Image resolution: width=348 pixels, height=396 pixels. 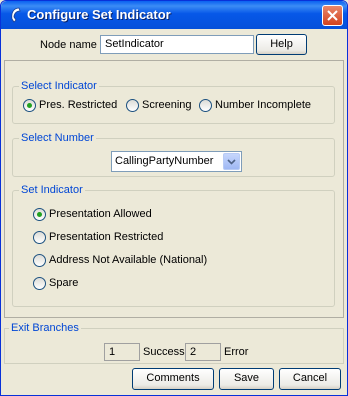 I want to click on node-name-label: Node name, so click(x=68, y=45).